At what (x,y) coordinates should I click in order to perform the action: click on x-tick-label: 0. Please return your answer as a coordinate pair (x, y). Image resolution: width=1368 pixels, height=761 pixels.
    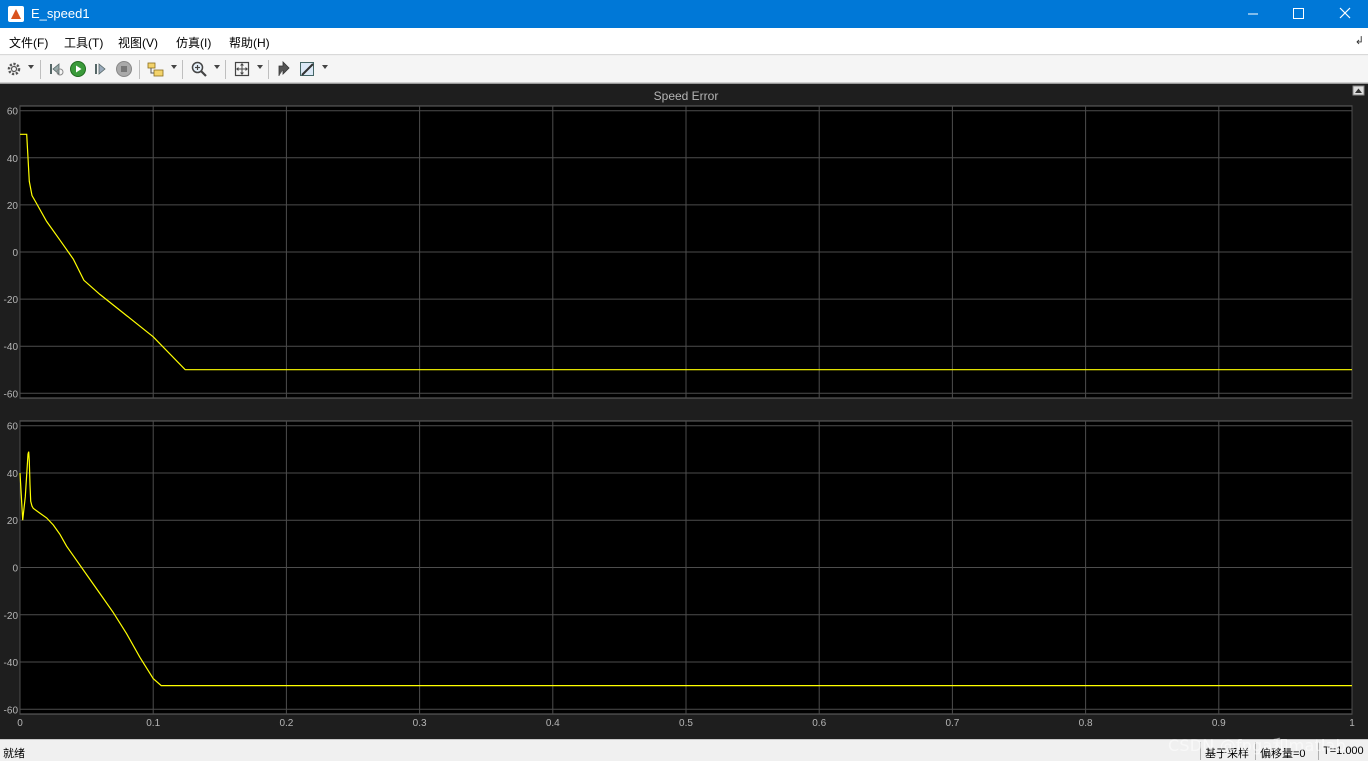
    Looking at the image, I should click on (20, 723).